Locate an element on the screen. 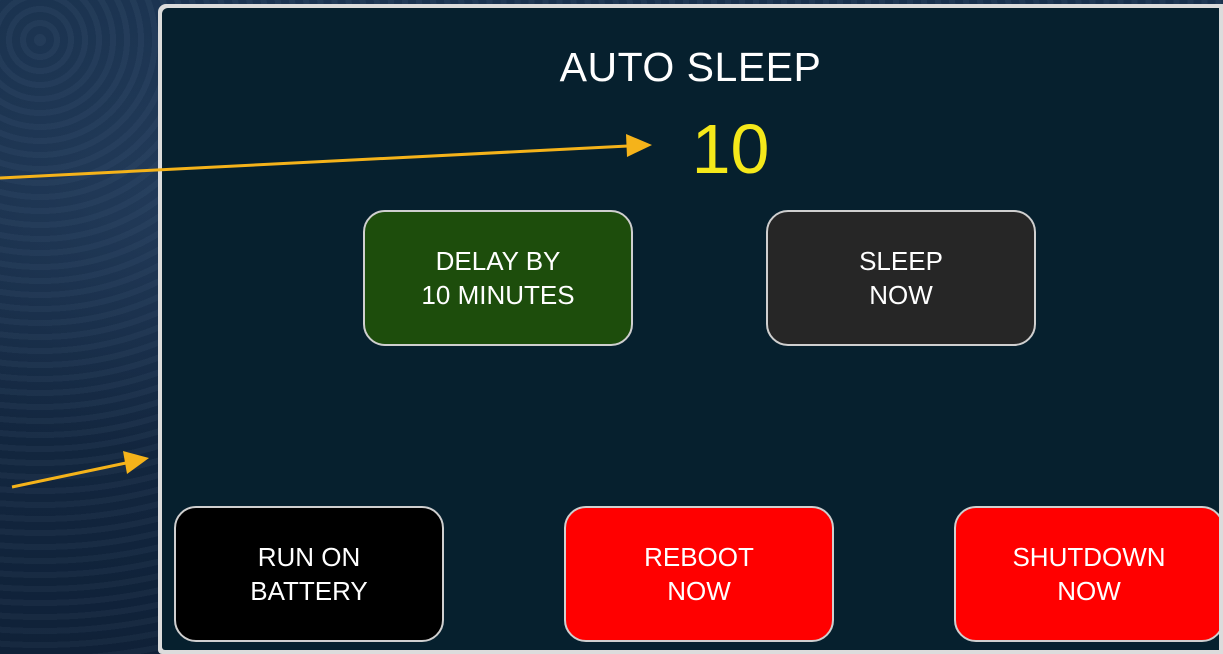 This screenshot has width=1223, height=654. reboot-now-button: REBOOT NOW is located at coordinates (699, 574).